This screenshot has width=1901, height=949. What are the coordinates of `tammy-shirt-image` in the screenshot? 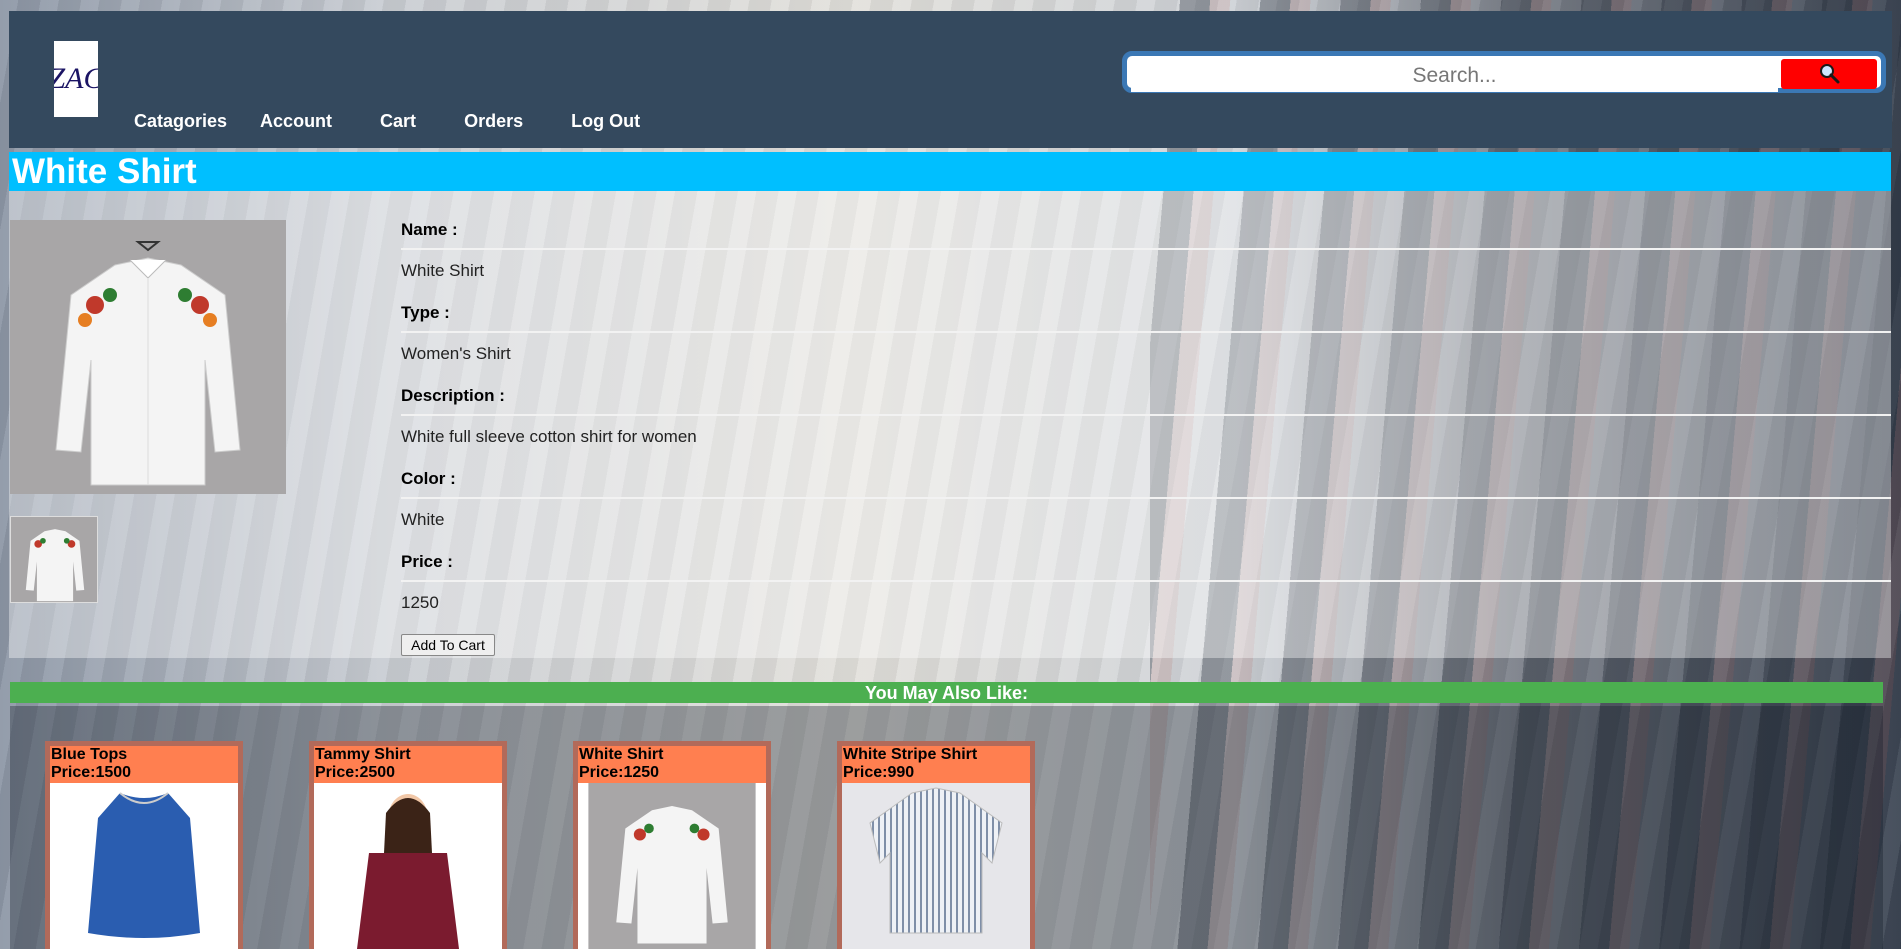 It's located at (408, 866).